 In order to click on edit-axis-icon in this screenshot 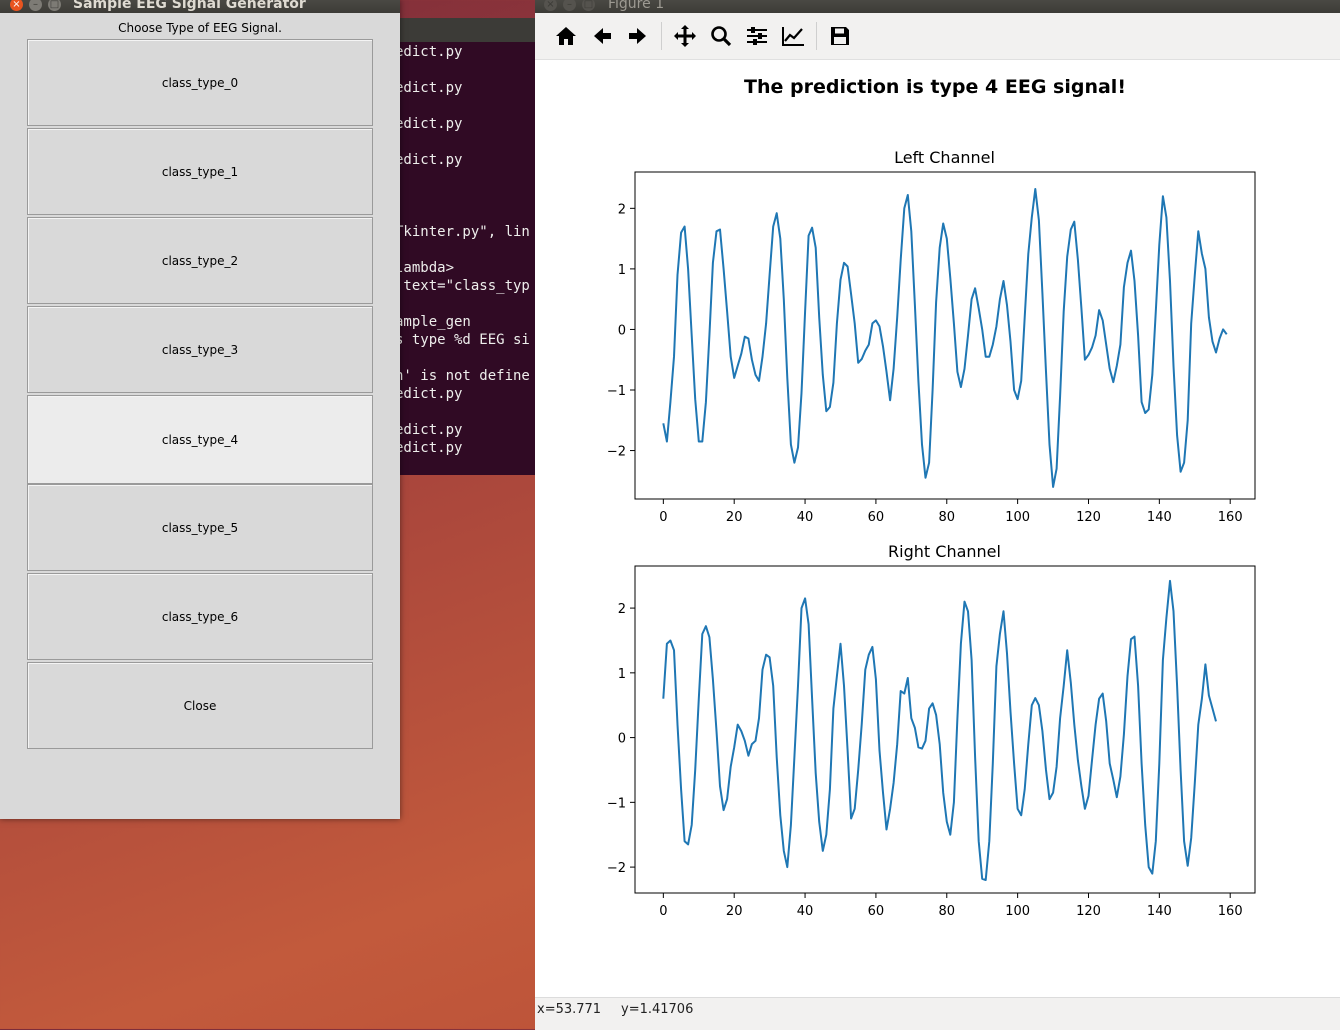, I will do `click(793, 36)`.